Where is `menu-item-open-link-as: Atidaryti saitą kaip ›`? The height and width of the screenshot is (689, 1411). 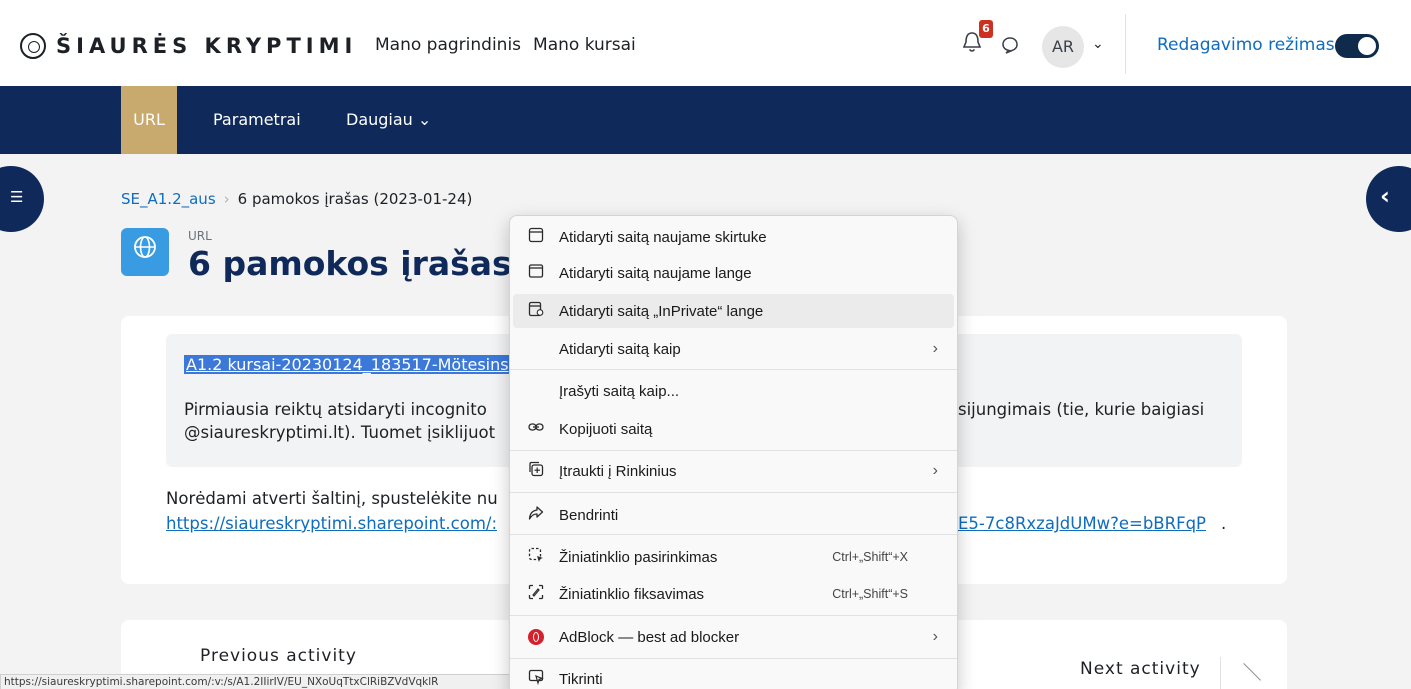 menu-item-open-link-as: Atidaryti saitą kaip › is located at coordinates (733, 349).